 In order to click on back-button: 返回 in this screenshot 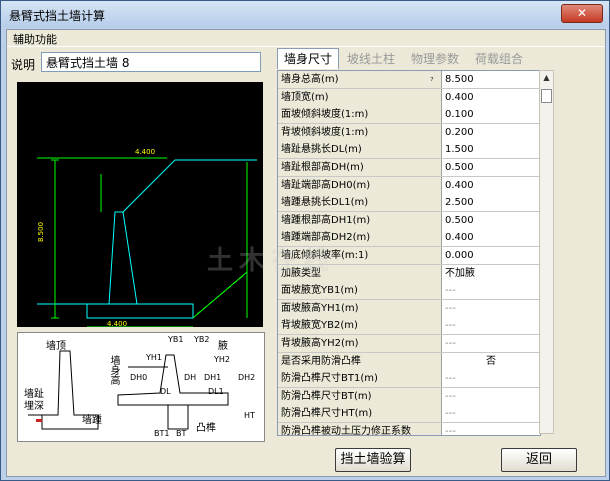, I will do `click(539, 460)`.